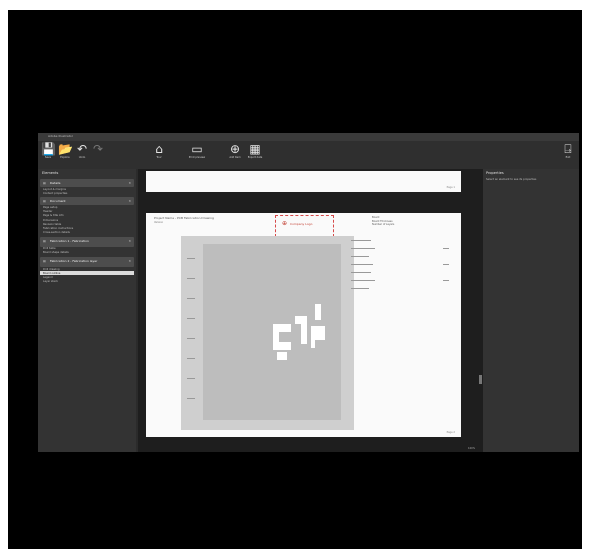 The image size is (590, 549). Describe the element at coordinates (87, 201) in the screenshot. I see `group-header: ▤ Document ✕` at that location.